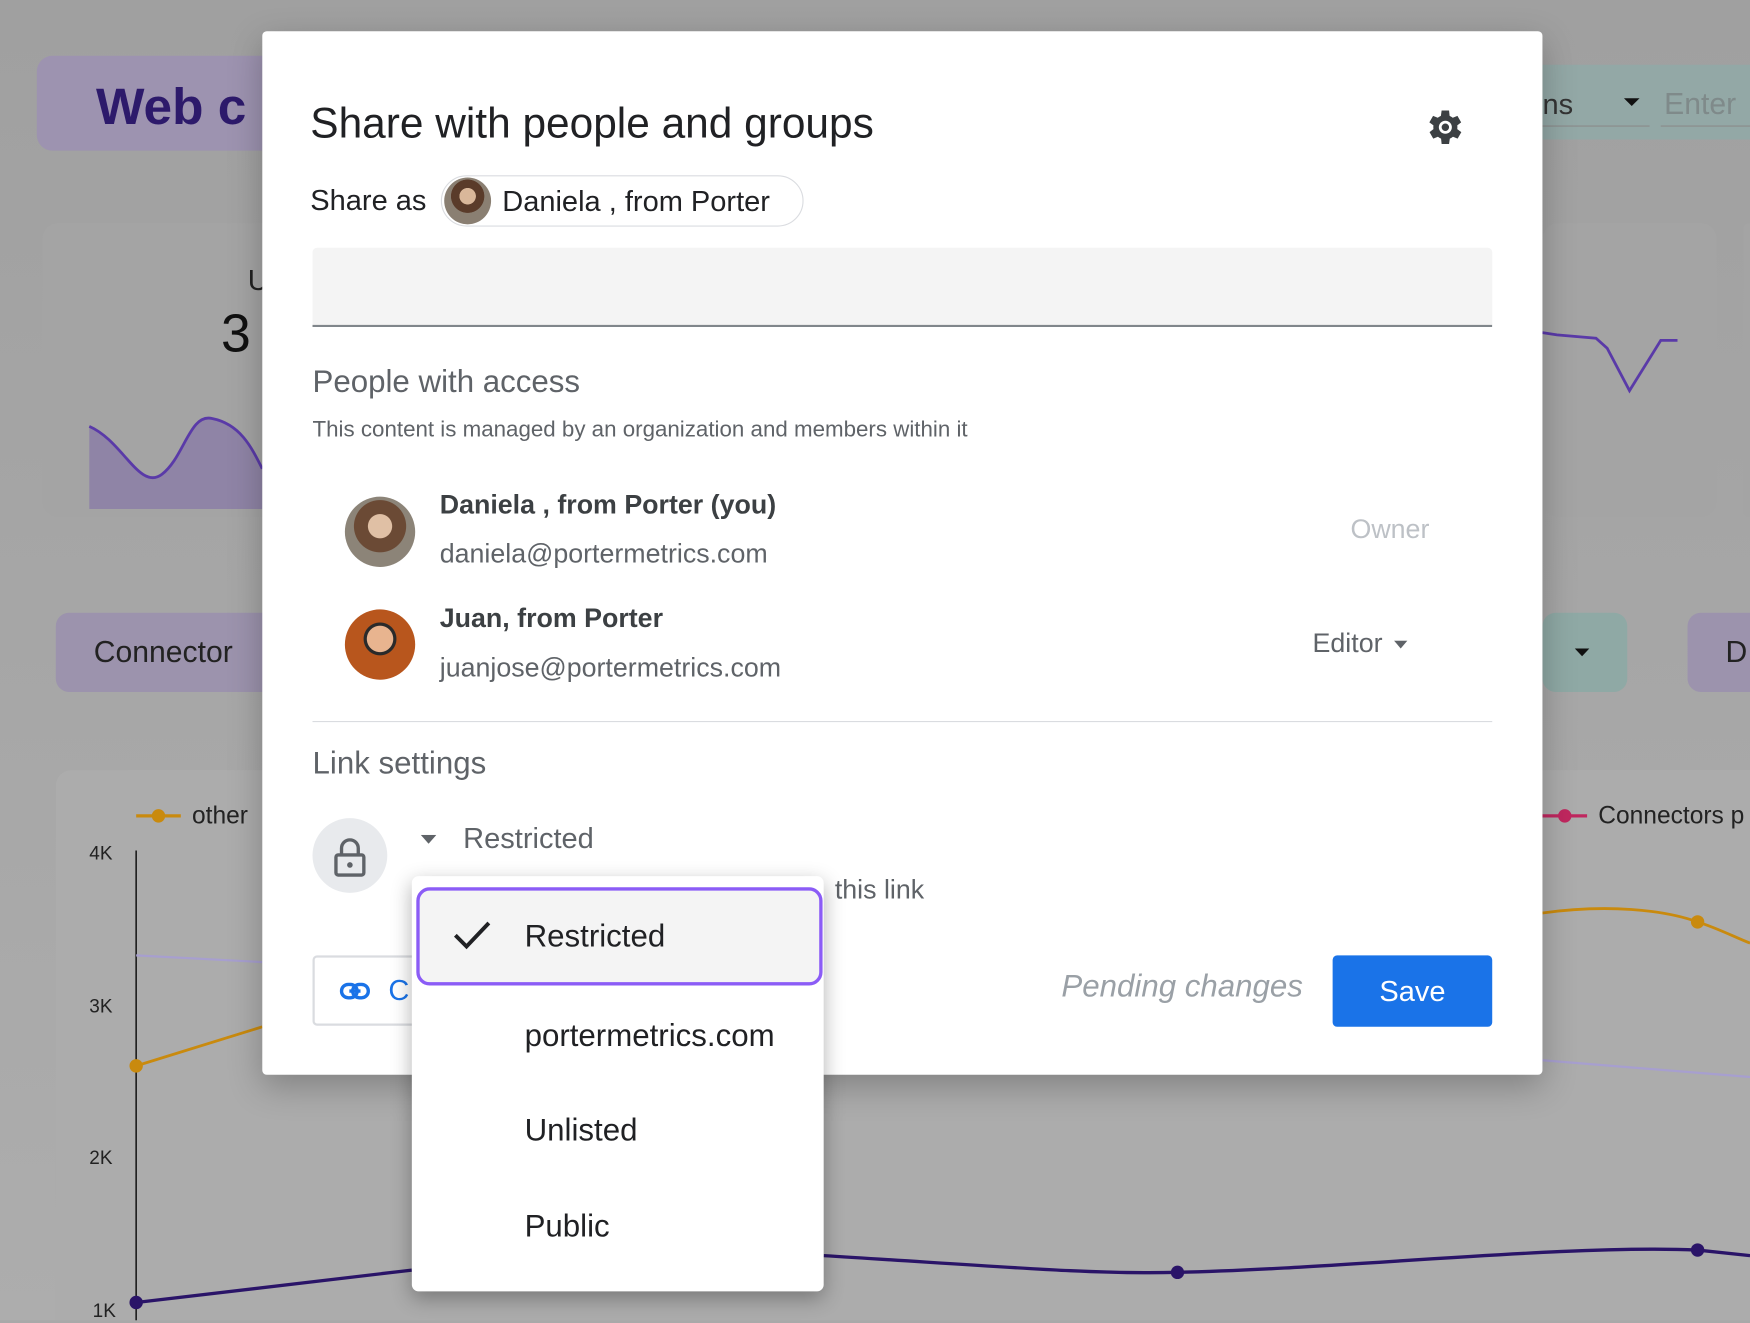  What do you see at coordinates (163, 652) in the screenshot?
I see `connector-filter: Connector` at bounding box center [163, 652].